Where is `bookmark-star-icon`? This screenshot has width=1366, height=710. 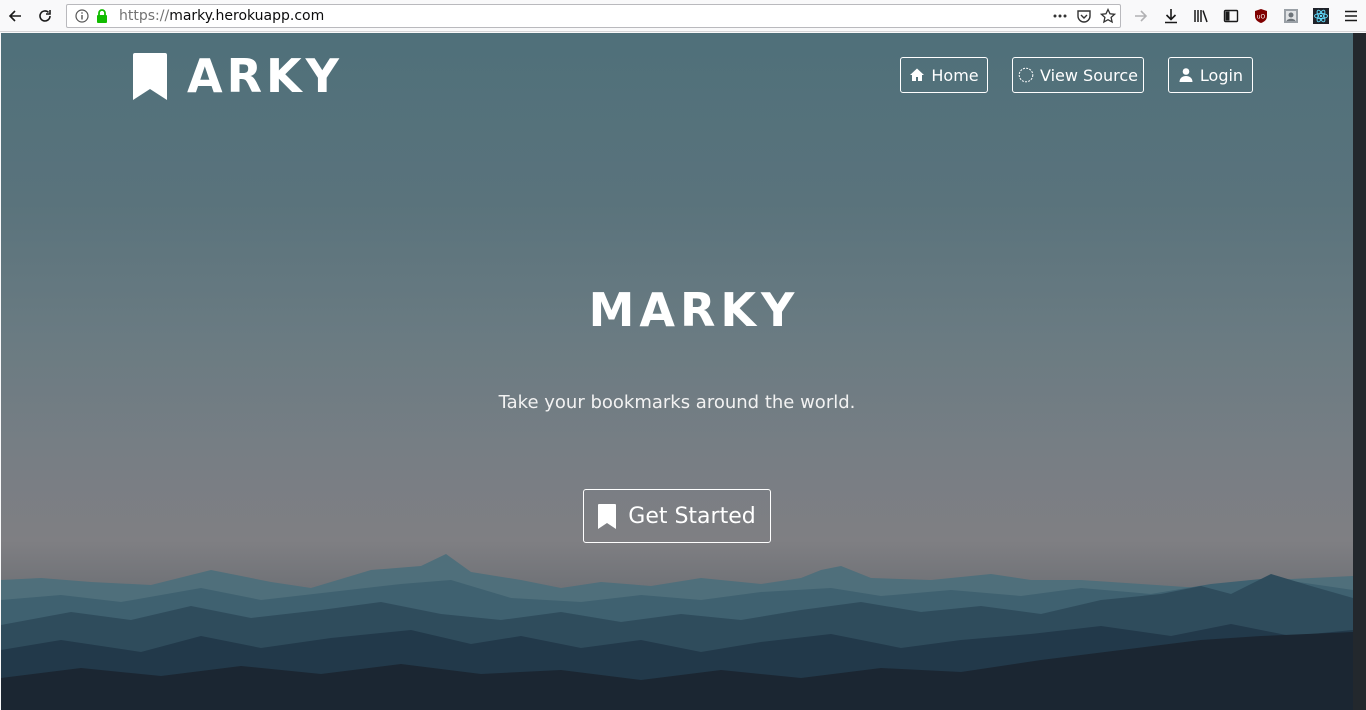
bookmark-star-icon is located at coordinates (1108, 16).